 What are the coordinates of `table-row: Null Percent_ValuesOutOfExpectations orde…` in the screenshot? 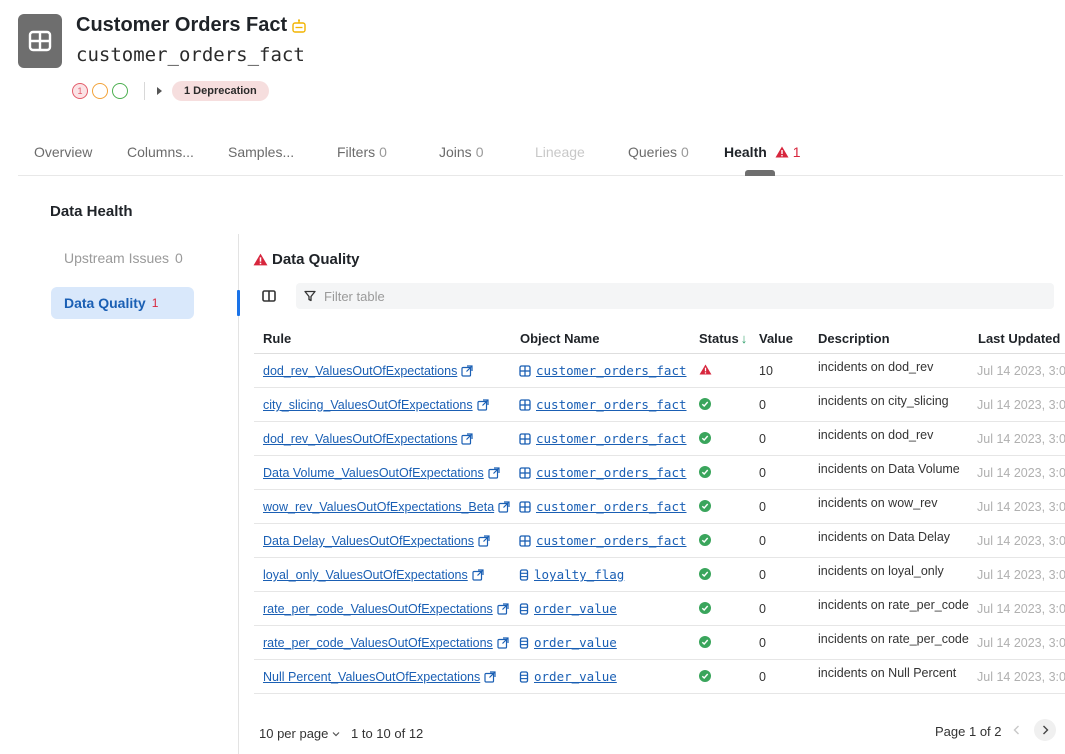 It's located at (659, 677).